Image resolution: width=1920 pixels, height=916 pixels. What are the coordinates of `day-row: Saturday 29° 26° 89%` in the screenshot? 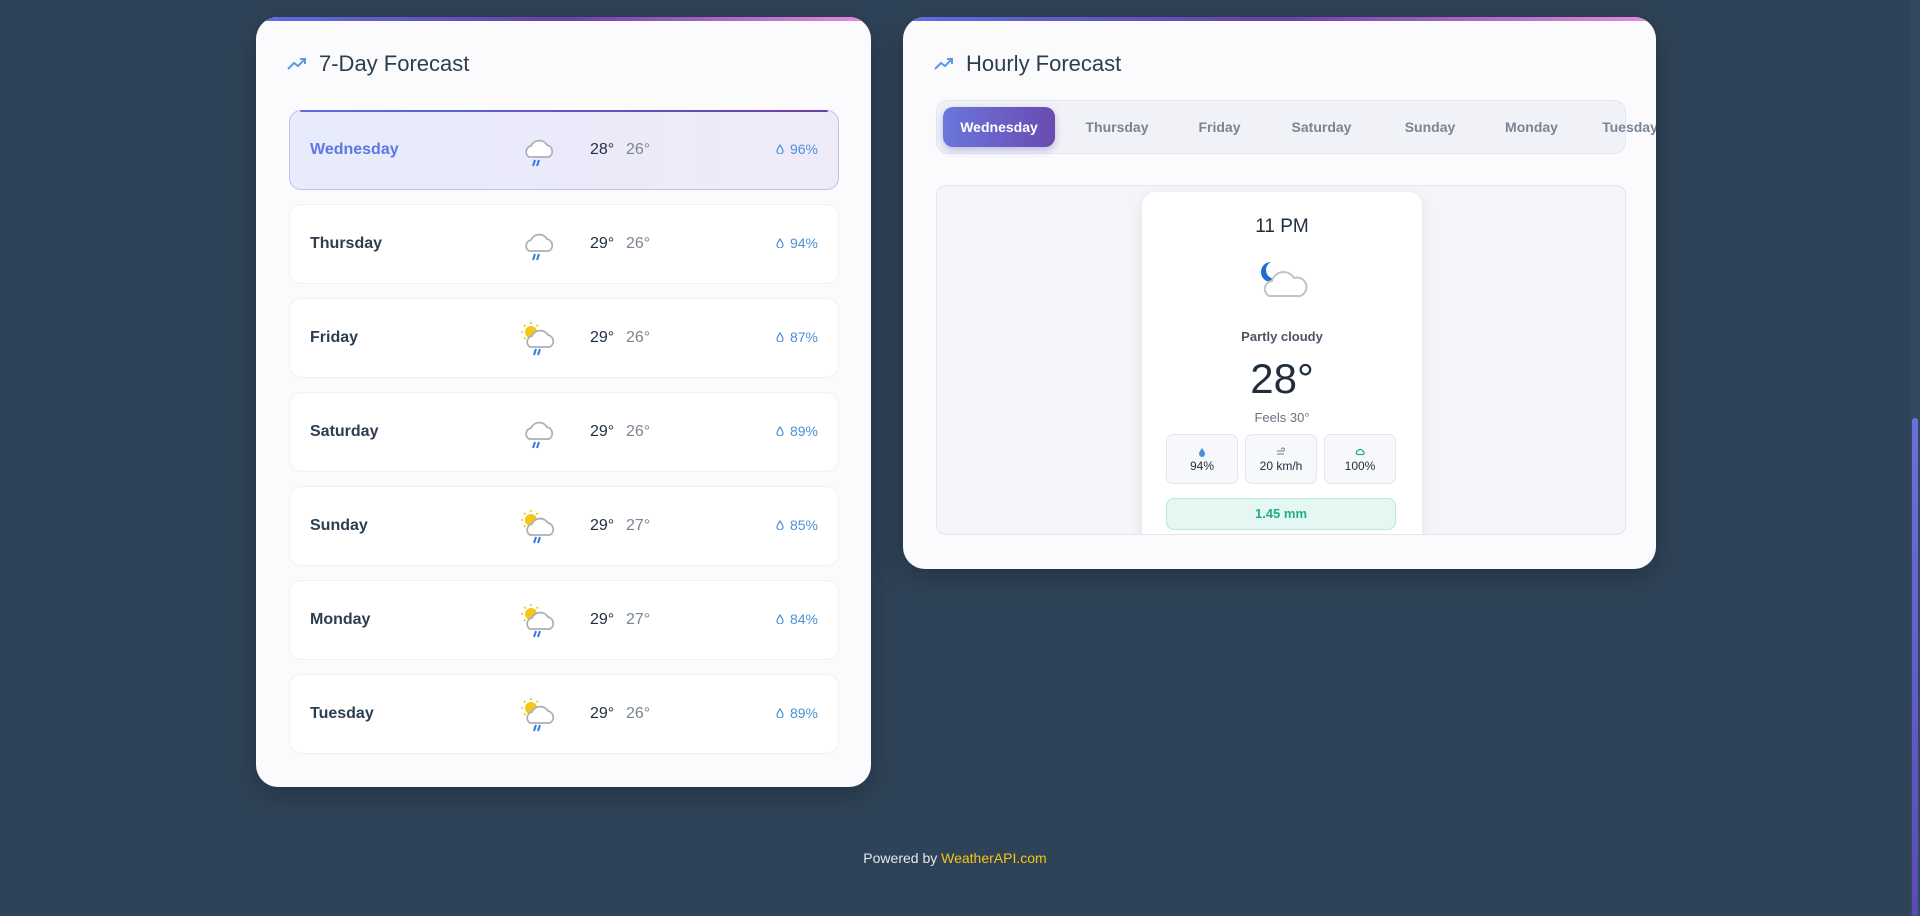 It's located at (564, 432).